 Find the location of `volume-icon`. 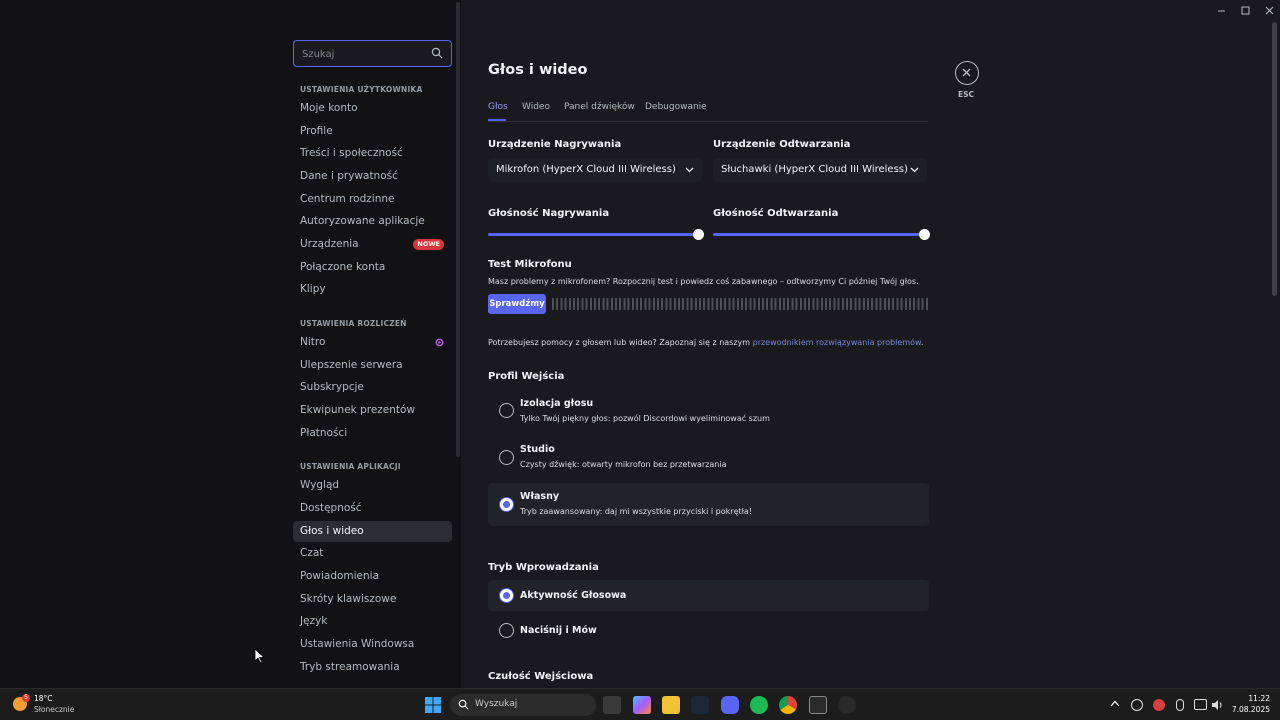

volume-icon is located at coordinates (1217, 705).